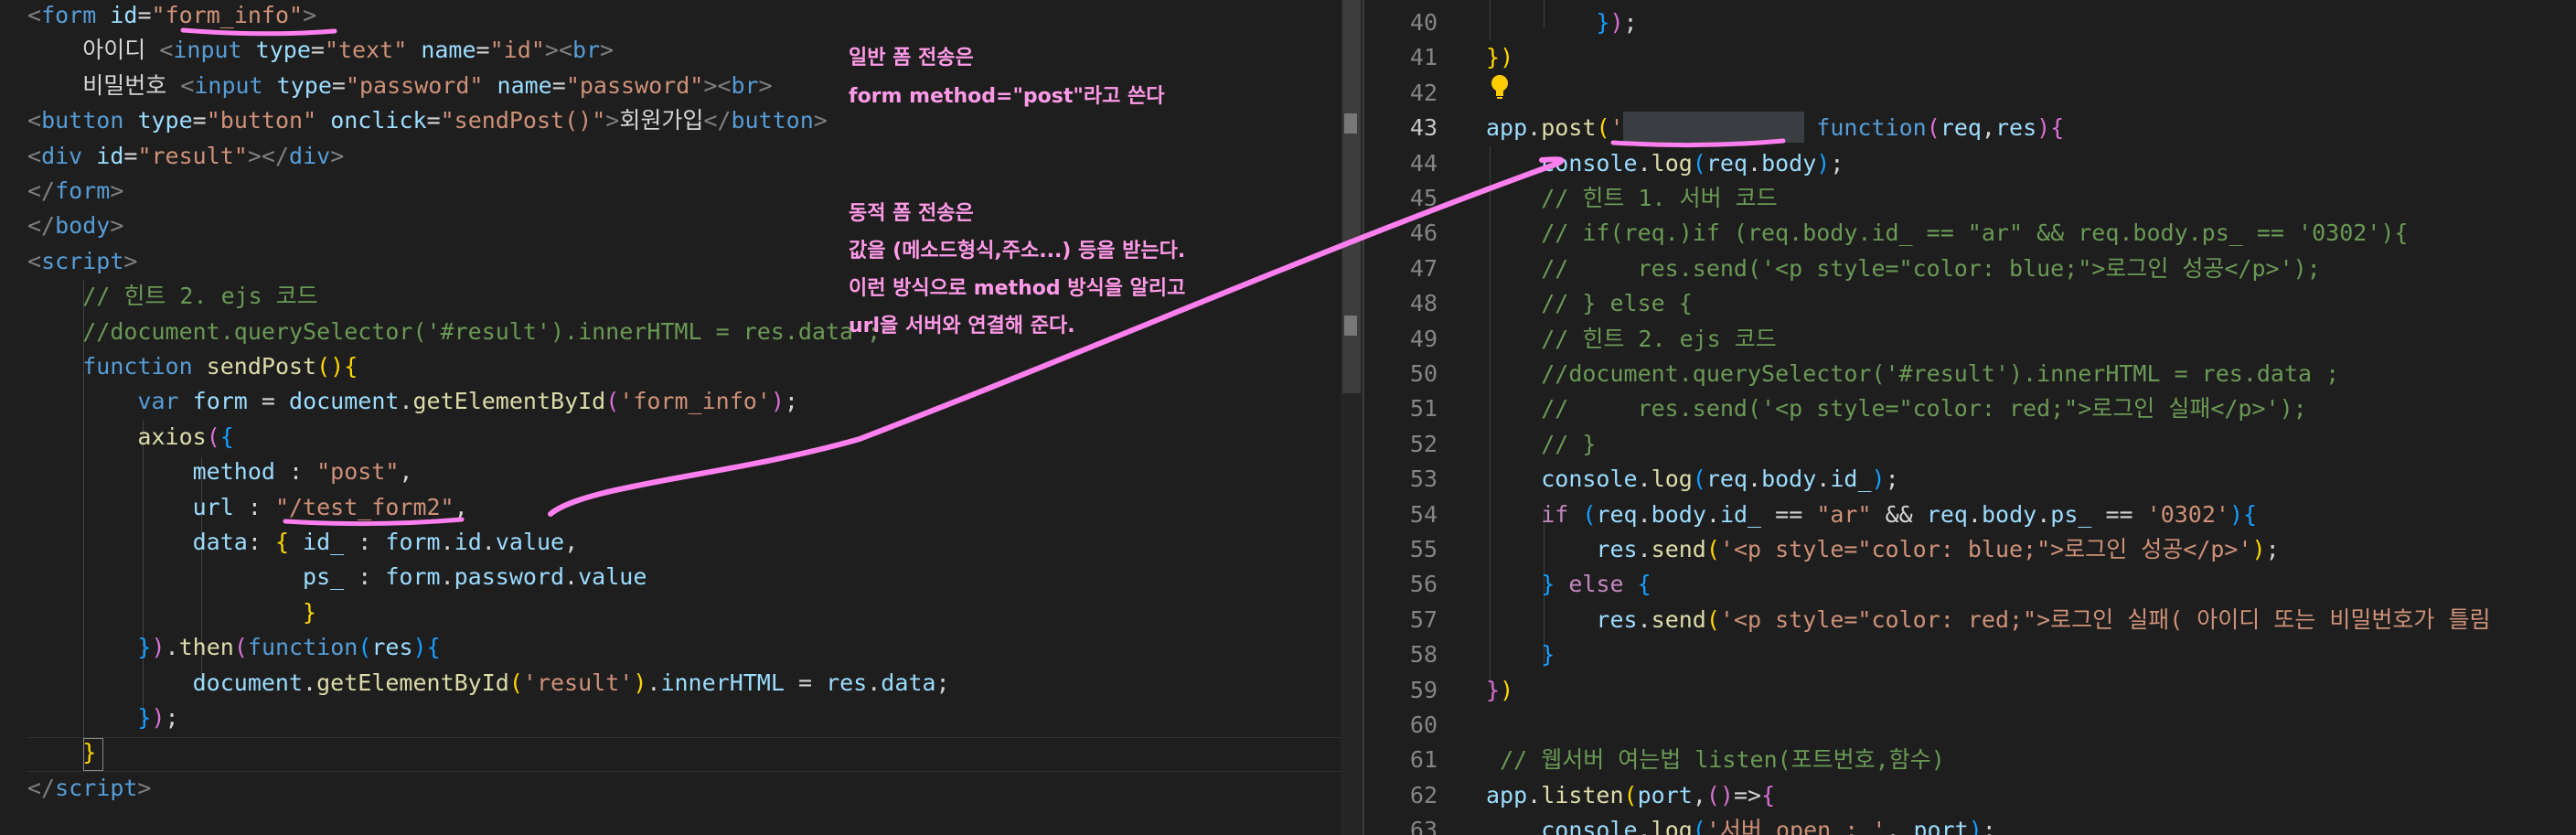 The image size is (2576, 835). I want to click on current-line-highlight, so click(684, 754).